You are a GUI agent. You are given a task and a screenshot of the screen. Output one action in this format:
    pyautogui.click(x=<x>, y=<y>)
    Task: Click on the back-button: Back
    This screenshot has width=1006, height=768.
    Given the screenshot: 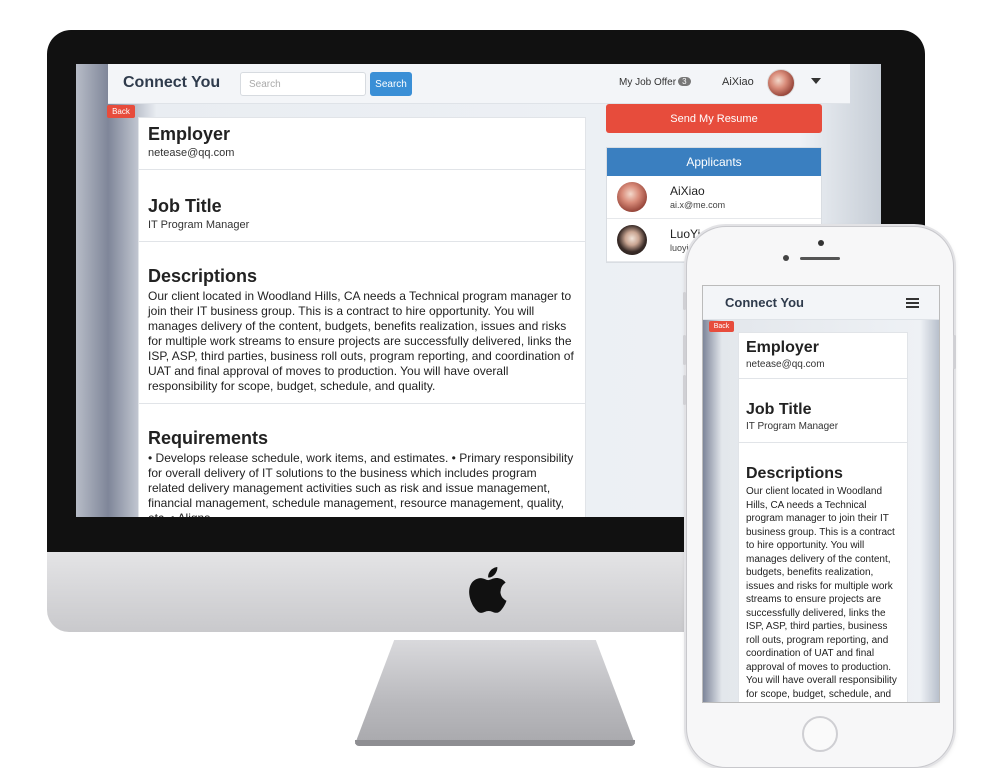 What is the action you would take?
    pyautogui.click(x=121, y=111)
    